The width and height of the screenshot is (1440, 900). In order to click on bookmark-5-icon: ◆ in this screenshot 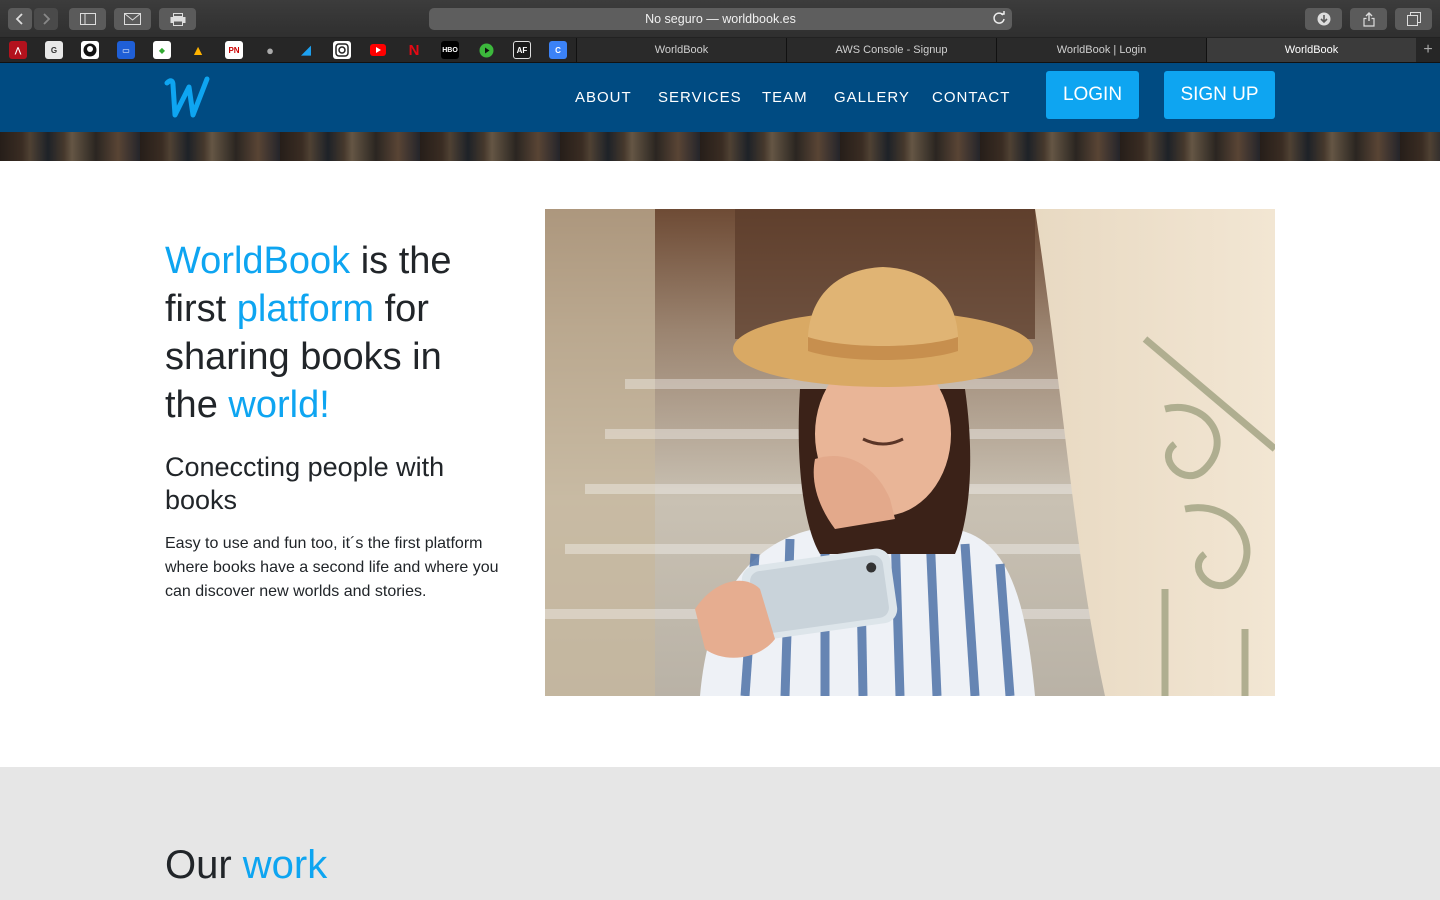, I will do `click(162, 50)`.